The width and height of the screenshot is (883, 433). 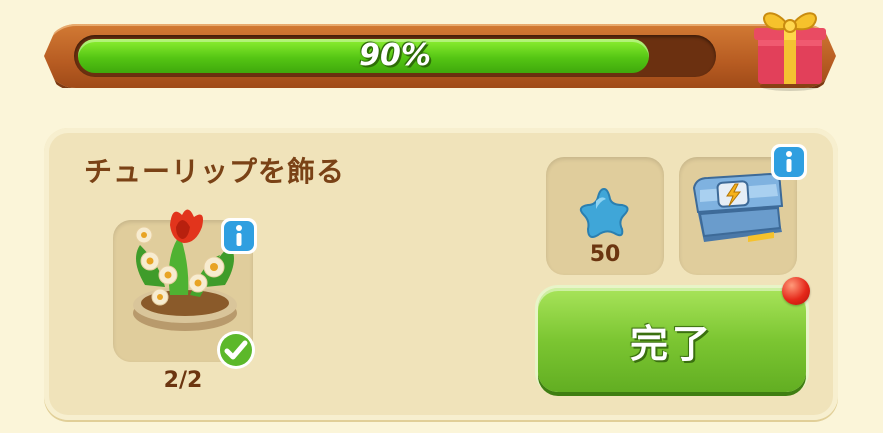 What do you see at coordinates (236, 350) in the screenshot?
I see `checkmark-icon` at bounding box center [236, 350].